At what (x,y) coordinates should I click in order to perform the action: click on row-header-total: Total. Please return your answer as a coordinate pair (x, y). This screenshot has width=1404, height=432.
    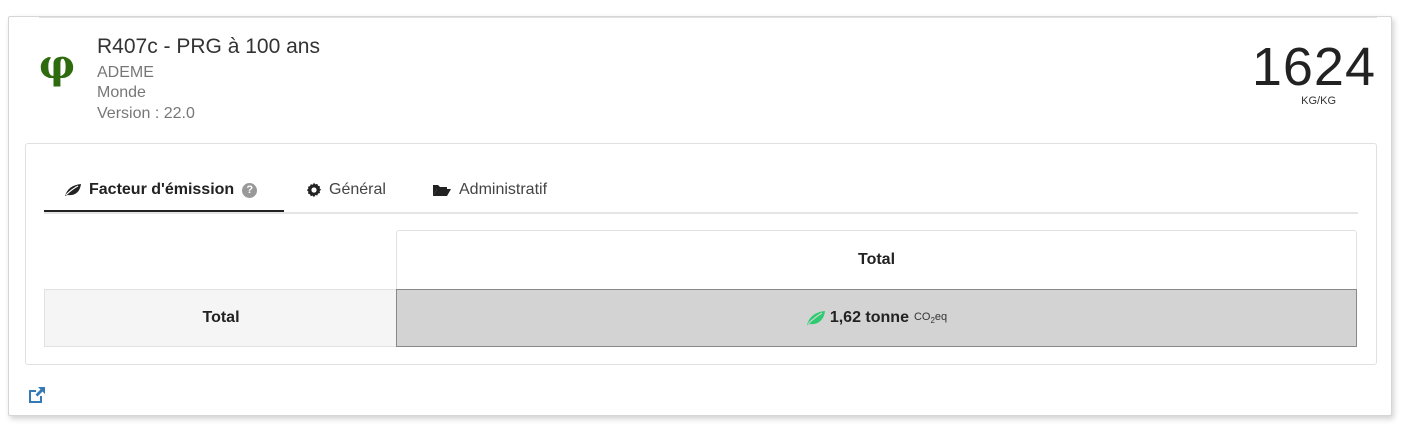
    Looking at the image, I should click on (220, 318).